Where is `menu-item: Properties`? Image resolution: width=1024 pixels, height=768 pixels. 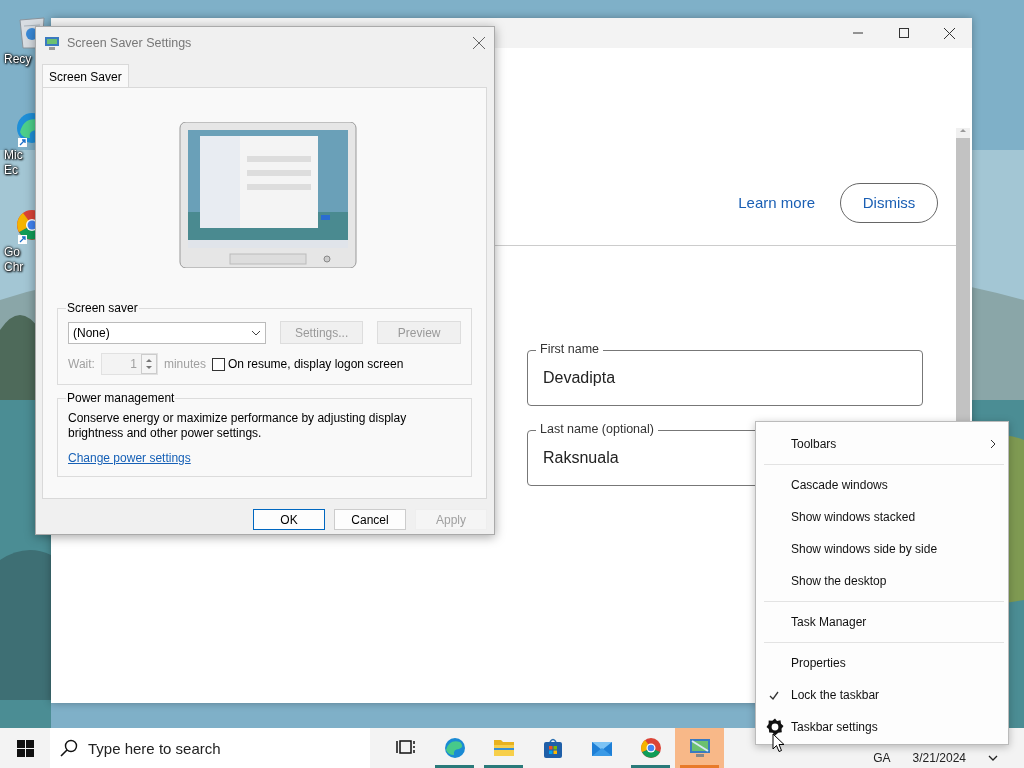
menu-item: Properties is located at coordinates (882, 663).